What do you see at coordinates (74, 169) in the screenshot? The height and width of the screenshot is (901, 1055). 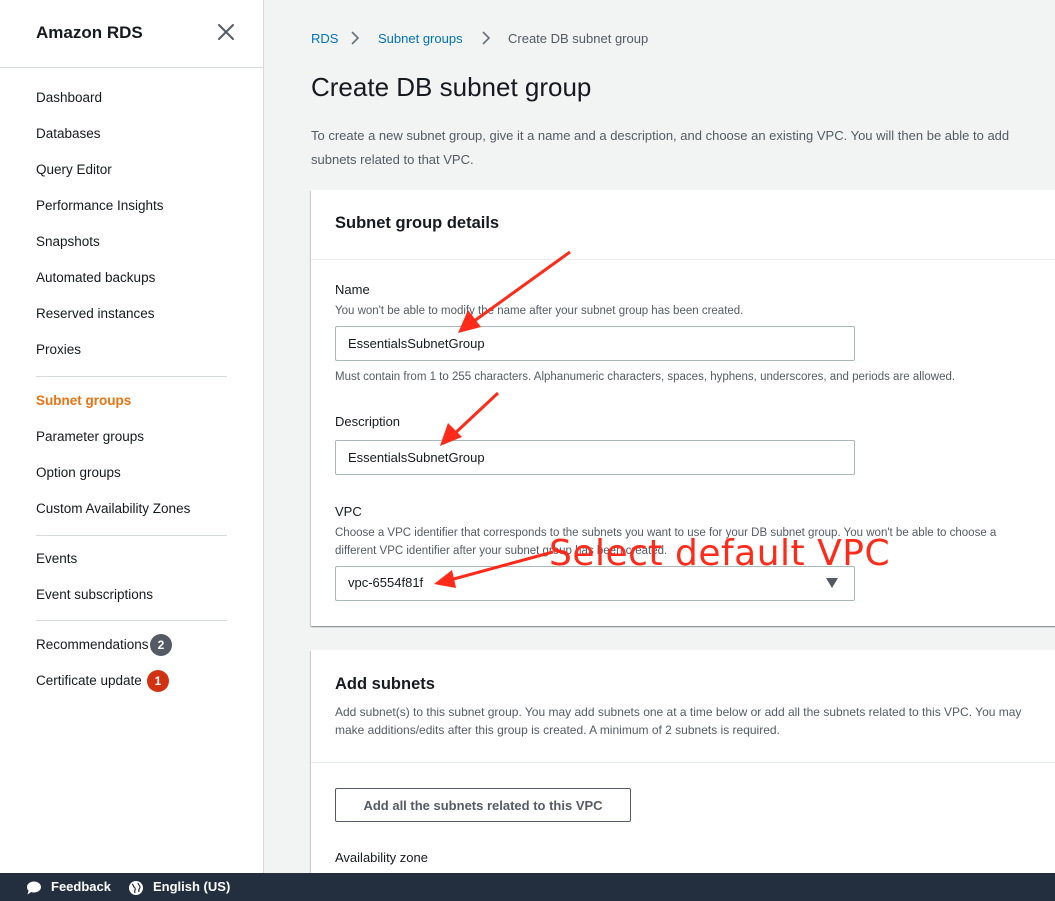 I see `sidebar-item-query-editor: Query Editor` at bounding box center [74, 169].